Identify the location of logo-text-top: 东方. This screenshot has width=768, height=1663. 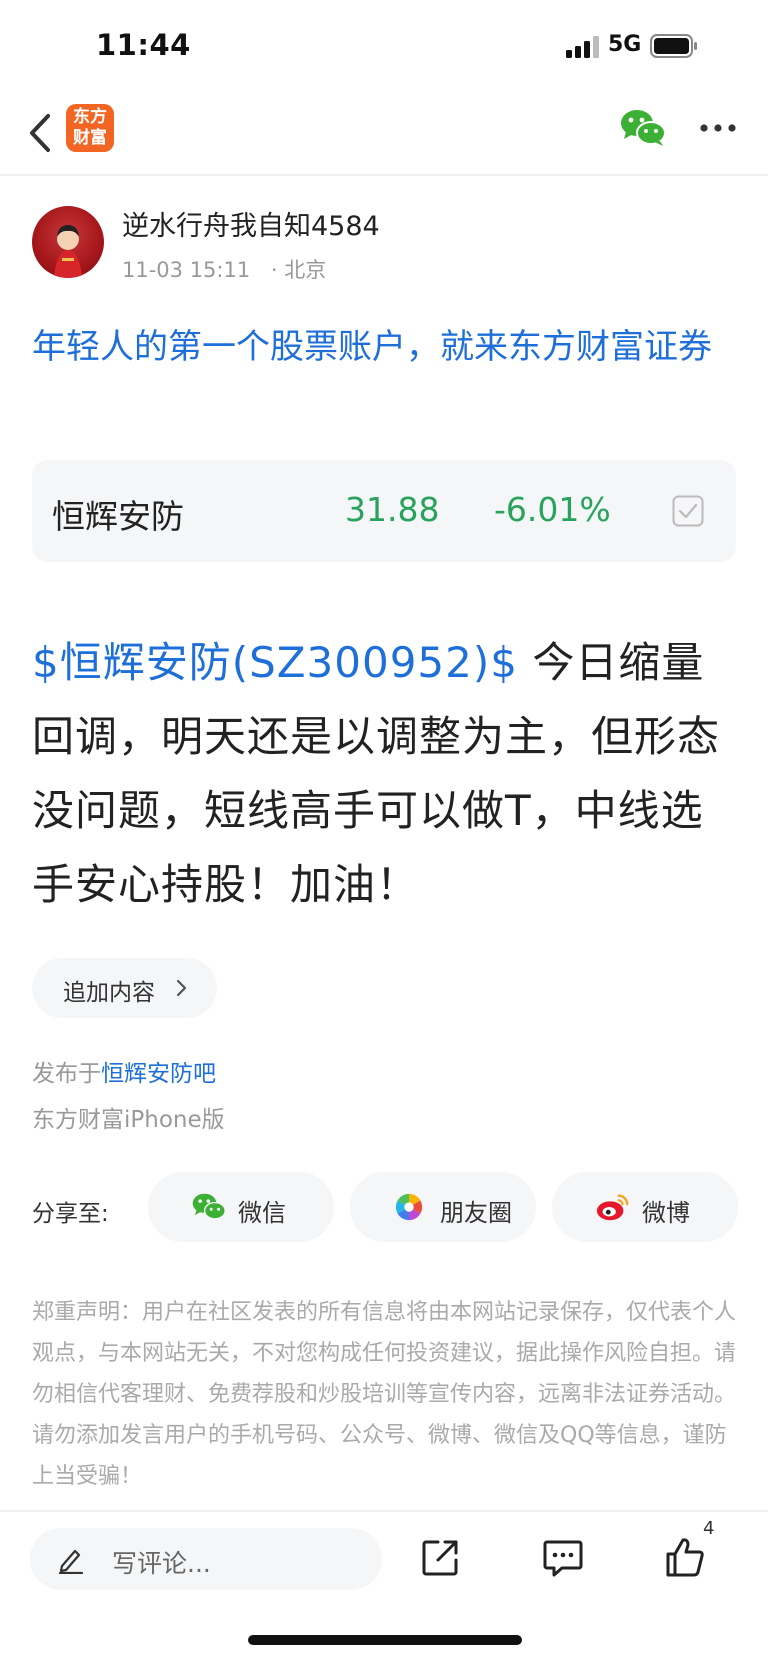
(90, 117).